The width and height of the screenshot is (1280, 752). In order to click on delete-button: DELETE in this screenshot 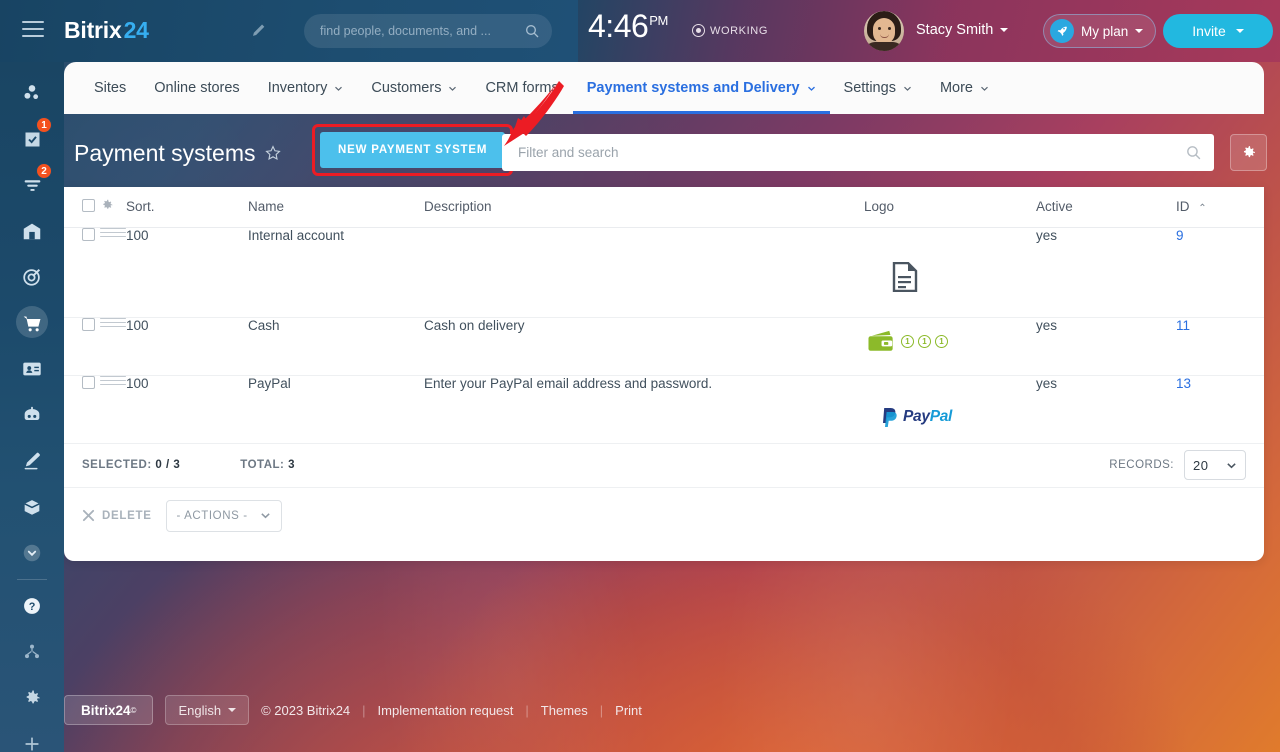, I will do `click(117, 515)`.